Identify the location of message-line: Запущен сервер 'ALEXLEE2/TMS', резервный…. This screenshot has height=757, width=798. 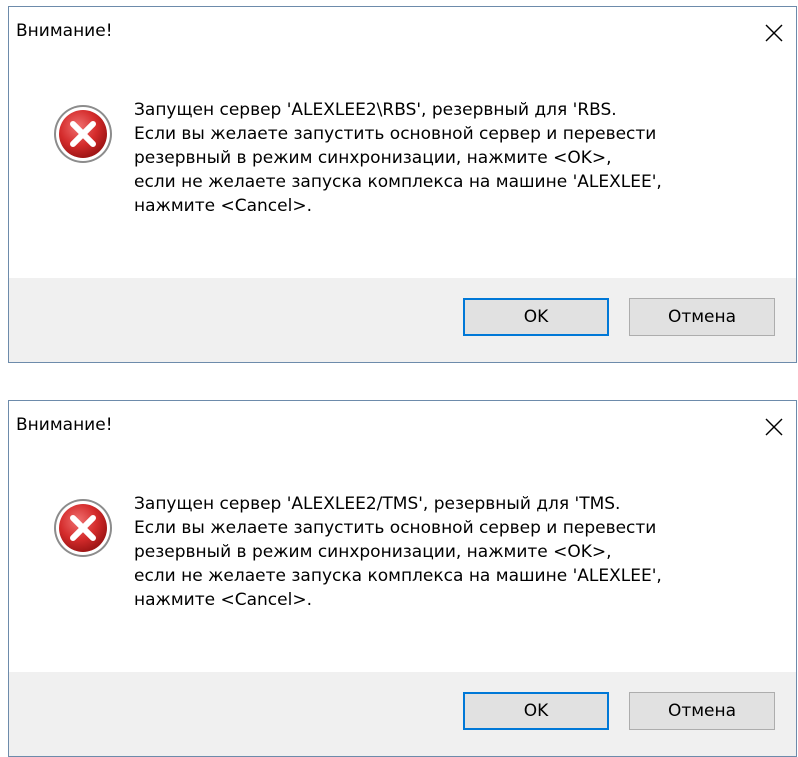
(377, 504).